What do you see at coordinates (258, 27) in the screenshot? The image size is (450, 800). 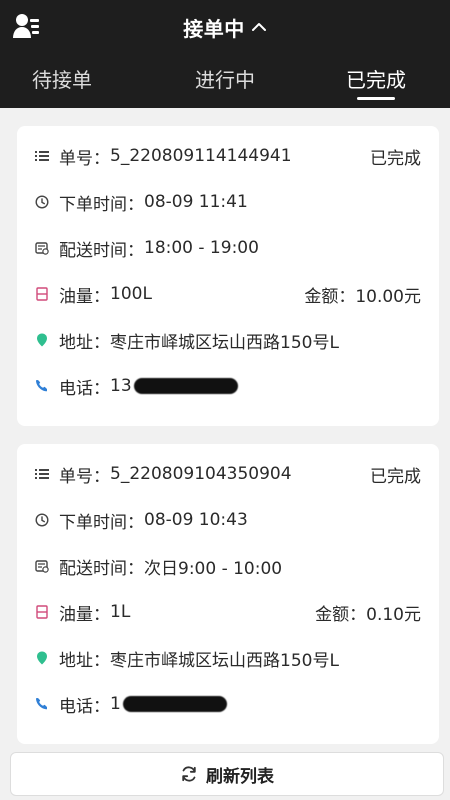 I see `chevron-up-icon` at bounding box center [258, 27].